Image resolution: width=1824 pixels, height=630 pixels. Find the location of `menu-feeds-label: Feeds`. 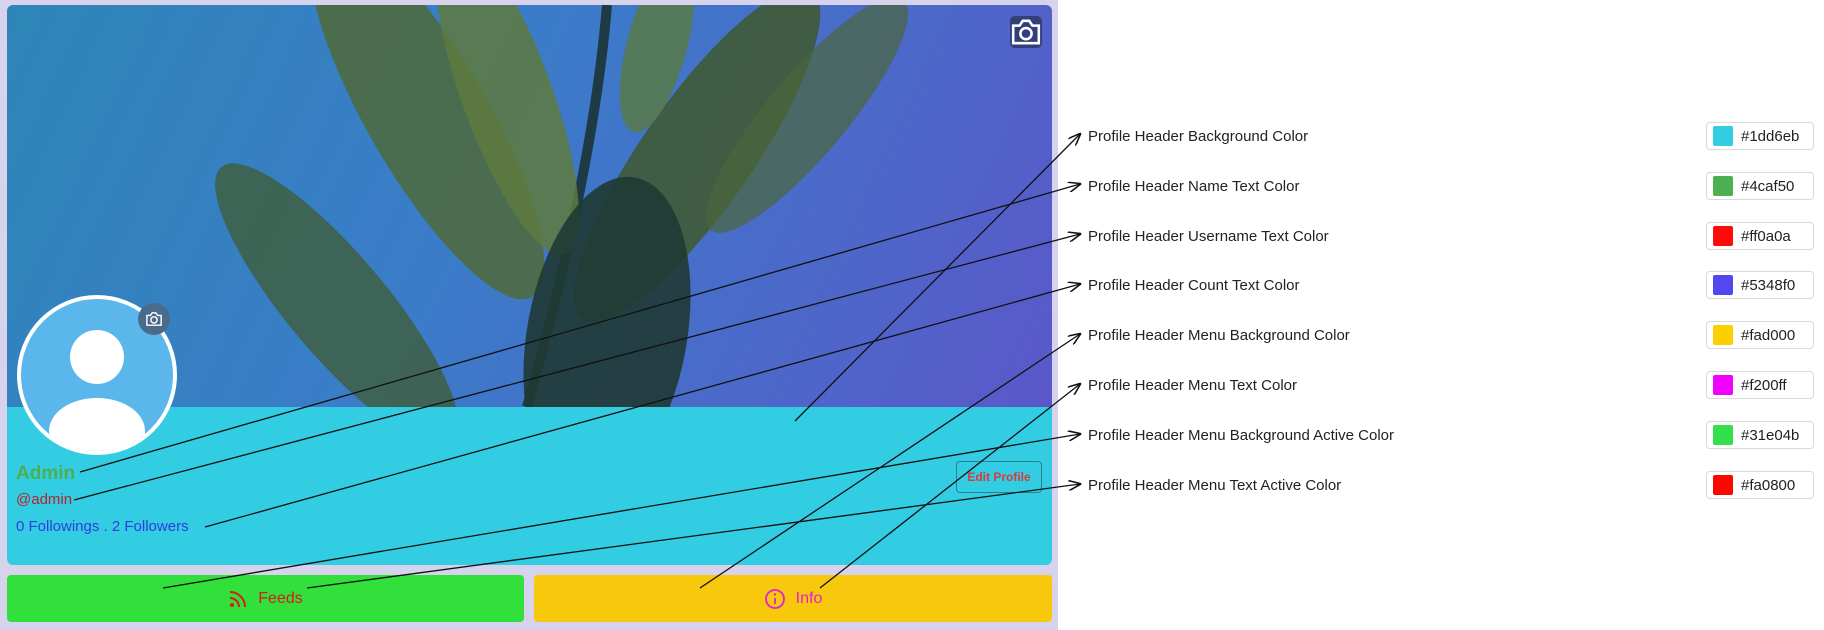

menu-feeds-label: Feeds is located at coordinates (280, 598).